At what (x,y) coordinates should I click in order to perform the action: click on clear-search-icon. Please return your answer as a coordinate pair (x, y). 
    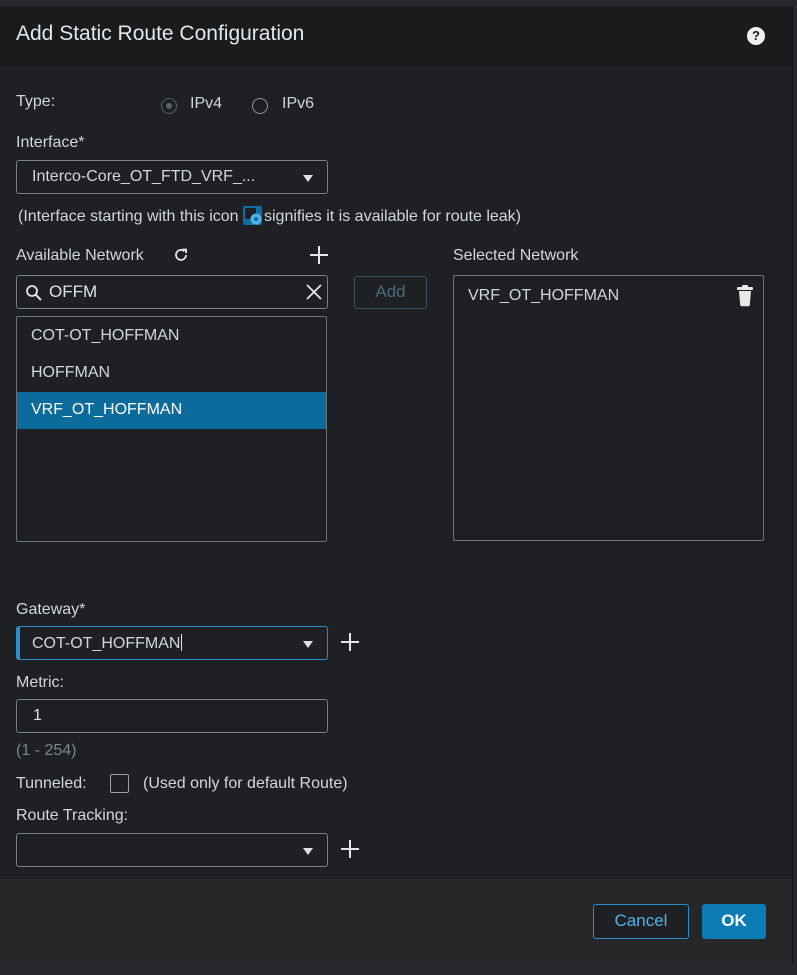
    Looking at the image, I should click on (314, 292).